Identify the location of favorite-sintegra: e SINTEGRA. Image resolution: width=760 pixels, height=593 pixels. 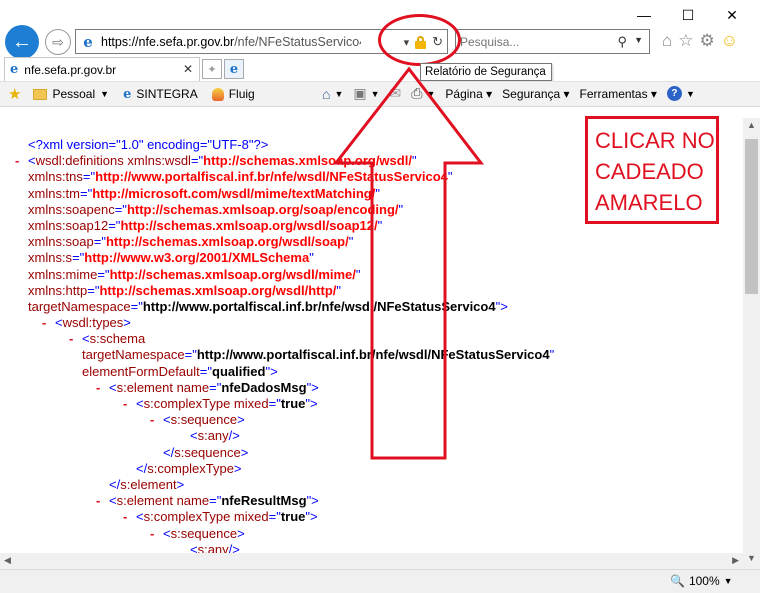
(160, 94).